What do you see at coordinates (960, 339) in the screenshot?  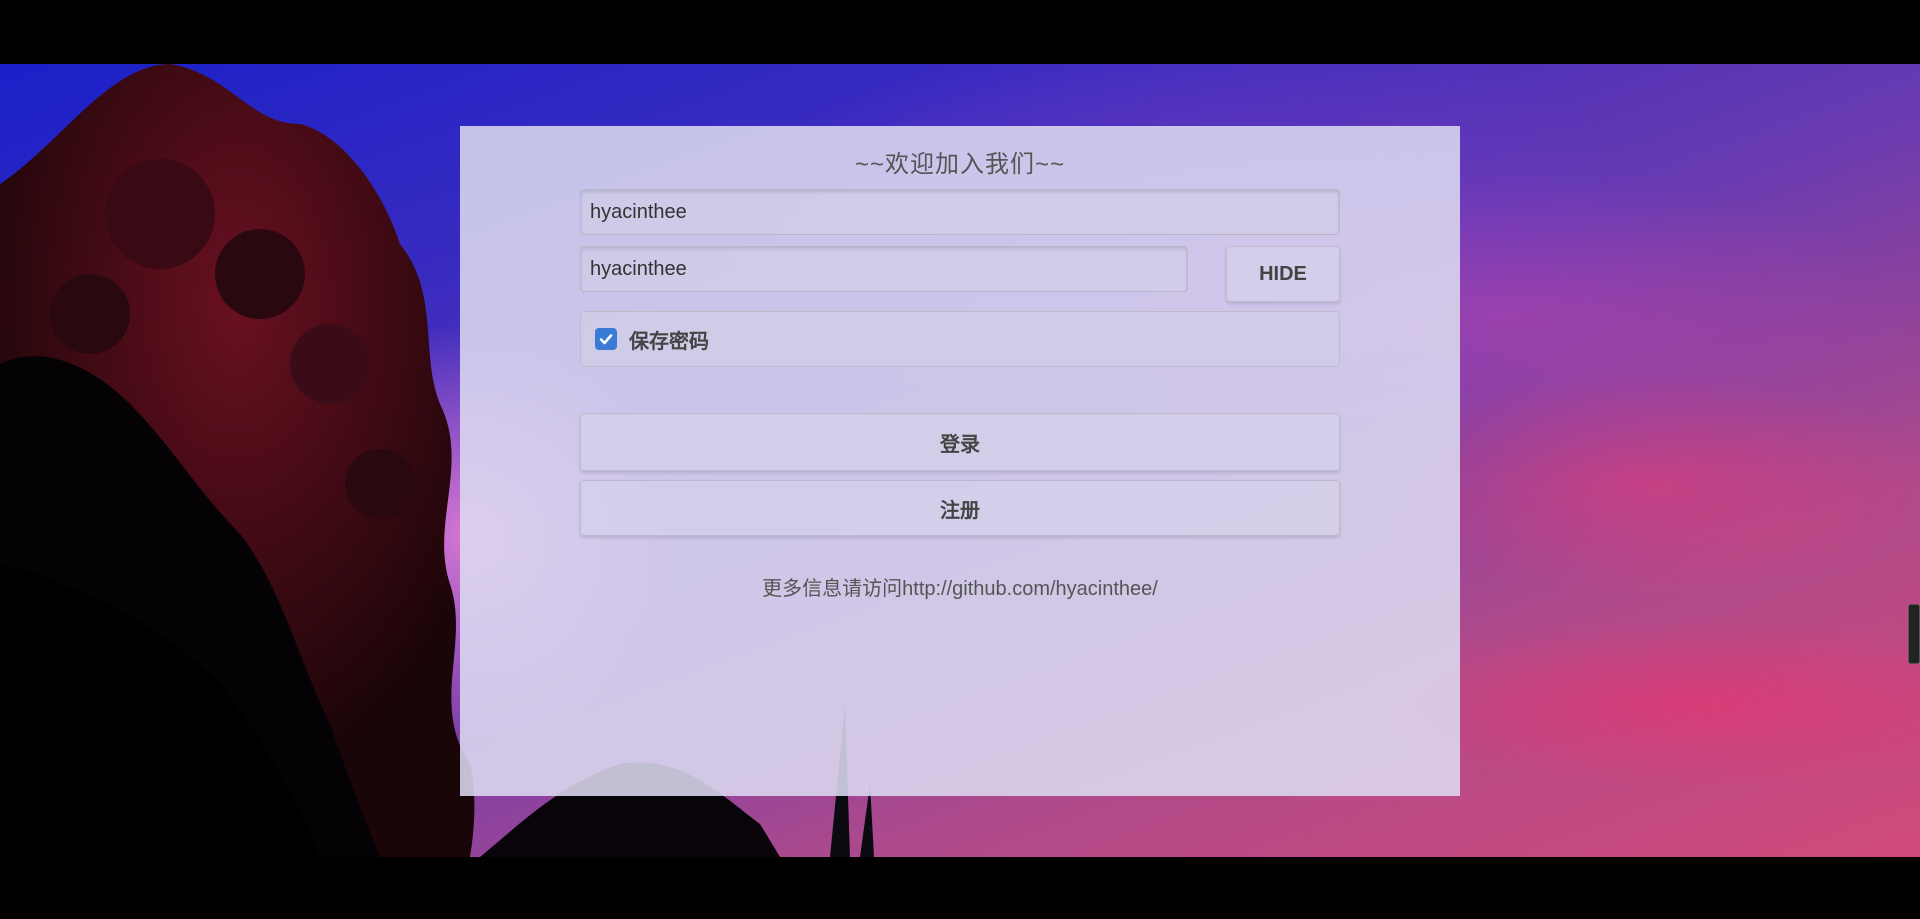 I see `remember-password-row: 保存密码` at bounding box center [960, 339].